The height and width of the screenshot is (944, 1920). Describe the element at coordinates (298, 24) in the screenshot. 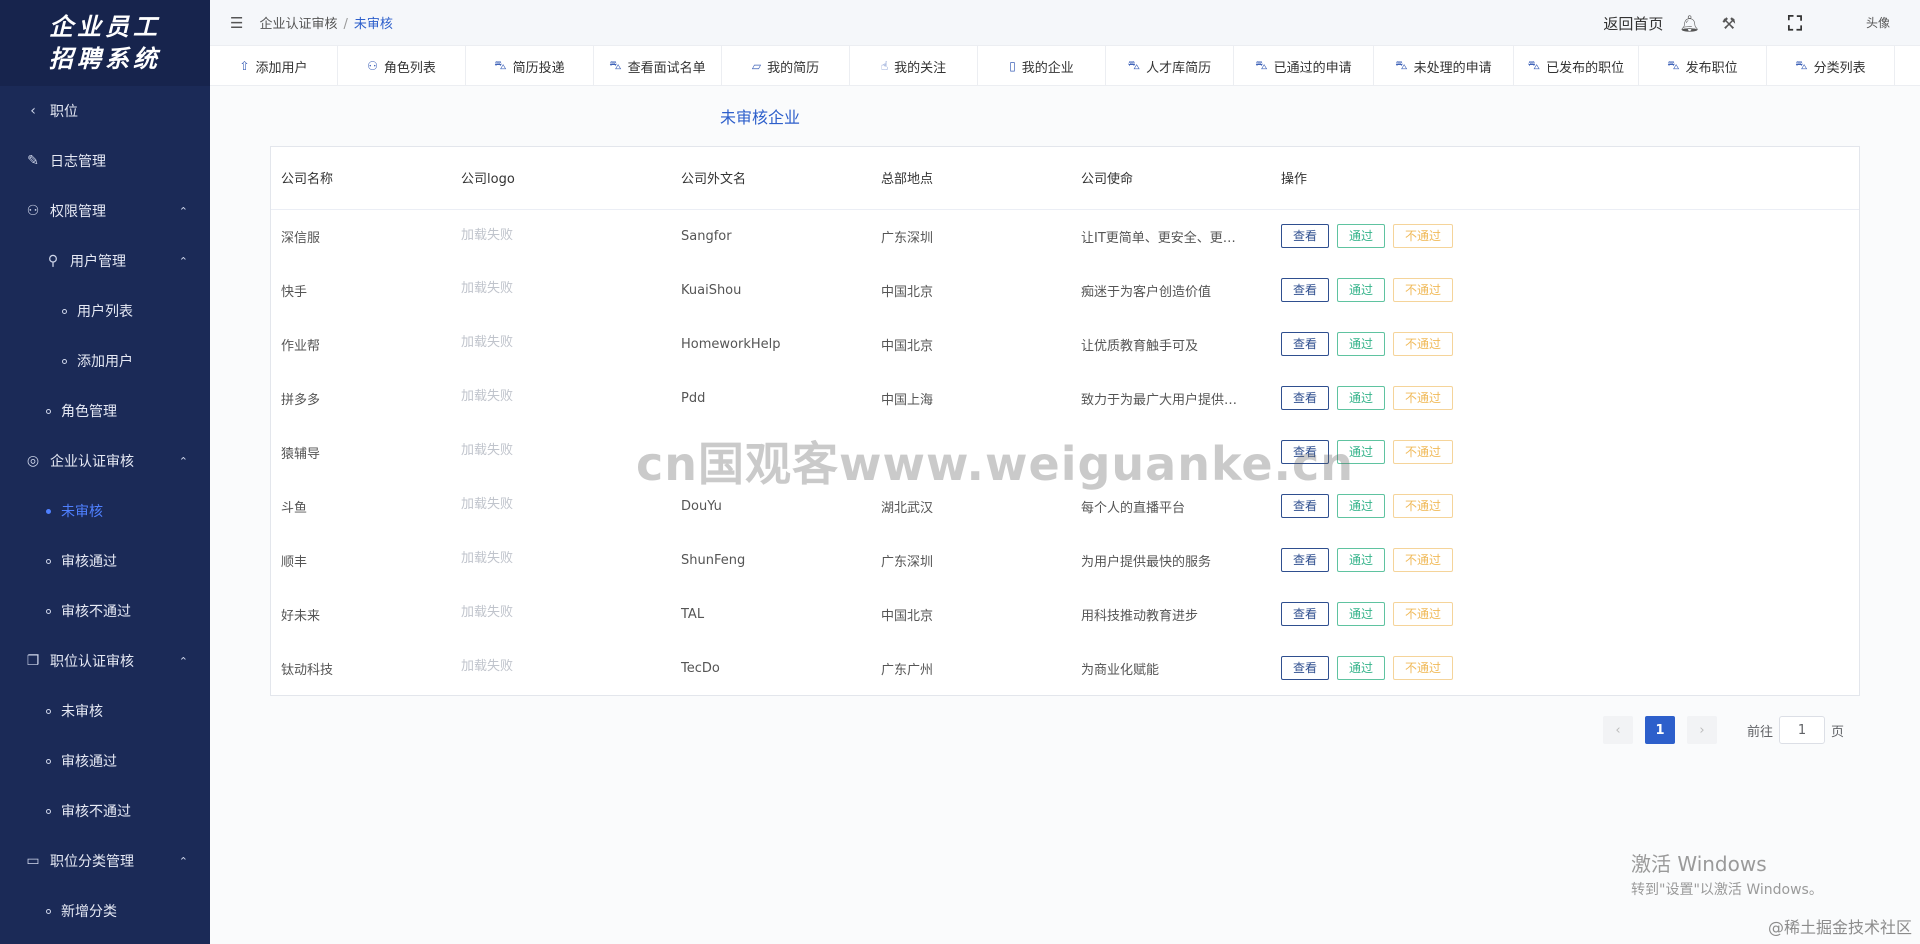

I see `breadcrumb-parent: 企业认证审核` at that location.